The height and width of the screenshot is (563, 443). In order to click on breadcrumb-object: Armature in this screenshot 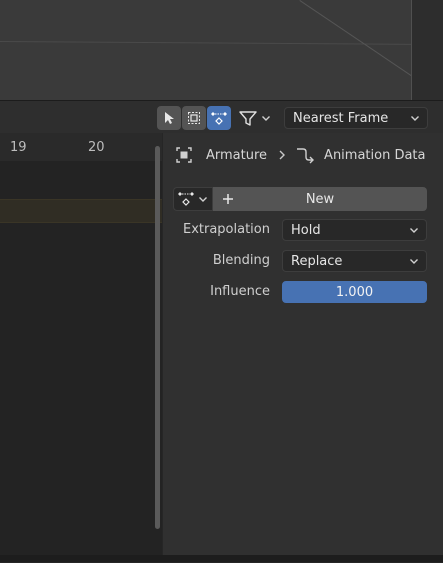, I will do `click(237, 155)`.